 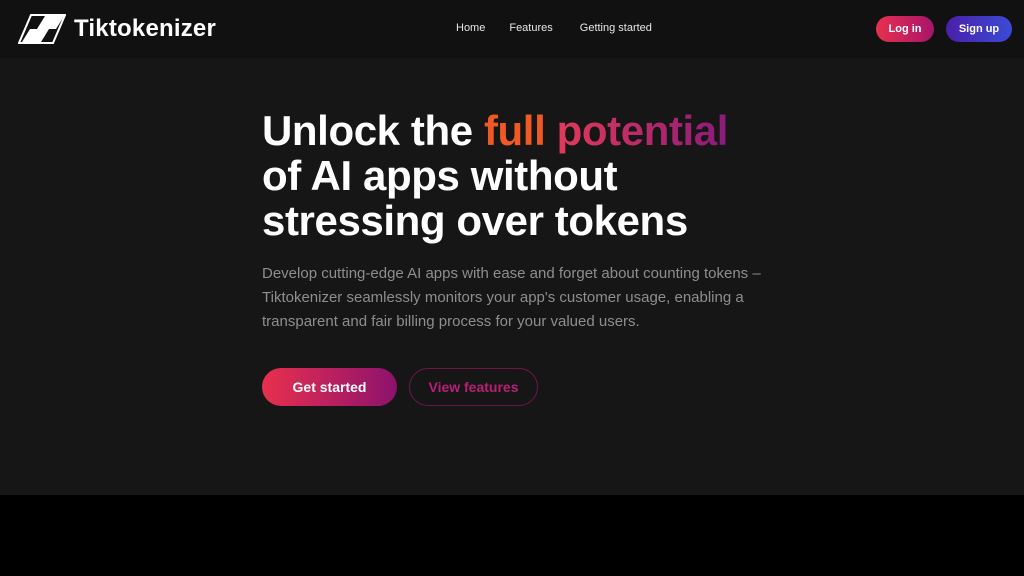 What do you see at coordinates (42, 29) in the screenshot?
I see `tiktokenizer-logo-icon` at bounding box center [42, 29].